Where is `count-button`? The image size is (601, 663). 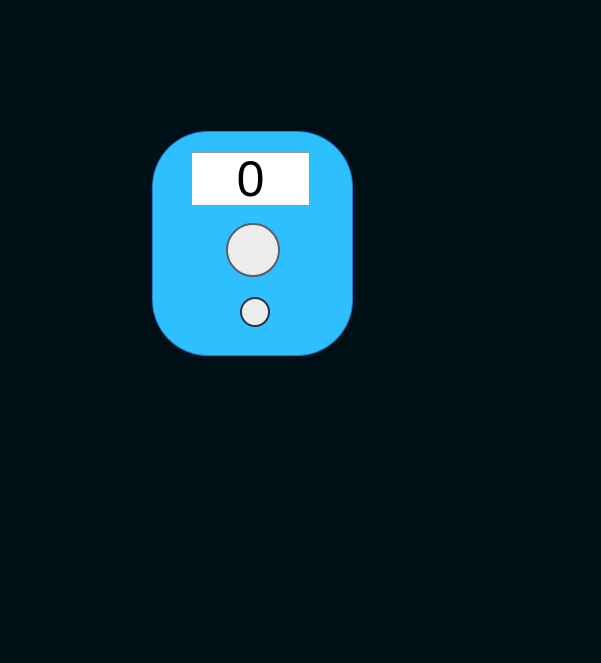
count-button is located at coordinates (253, 250).